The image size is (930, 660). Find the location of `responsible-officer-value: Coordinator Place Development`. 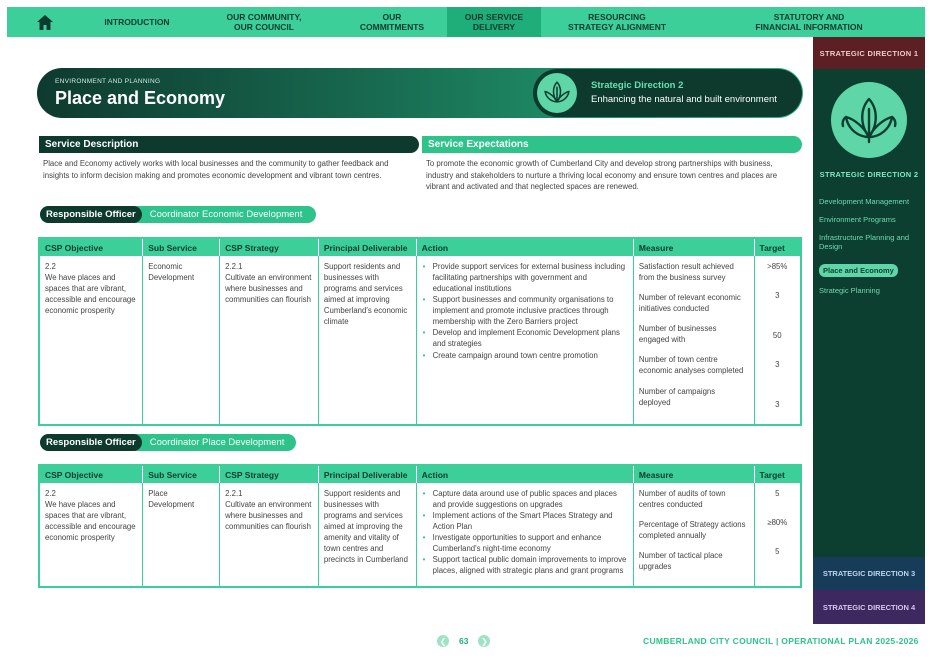

responsible-officer-value: Coordinator Place Development is located at coordinates (217, 442).